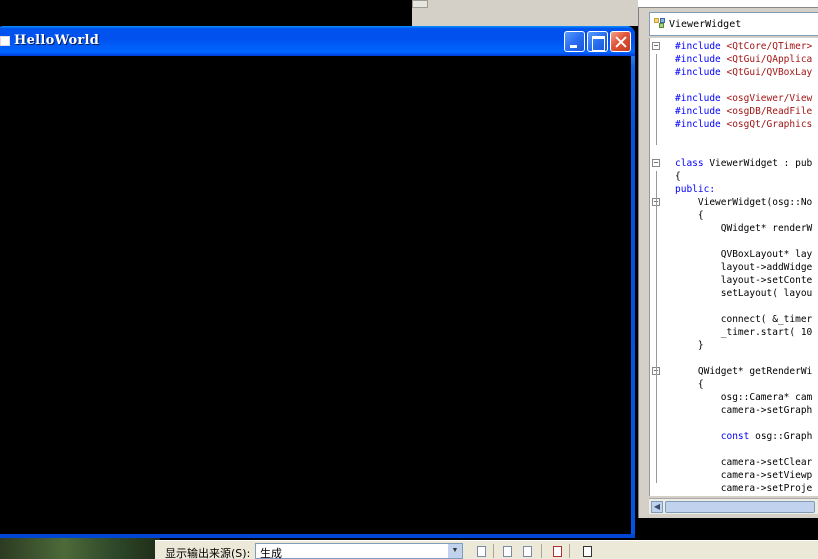 The height and width of the screenshot is (559, 818). What do you see at coordinates (744, 462) in the screenshot?
I see `code-line: camera->setClear` at bounding box center [744, 462].